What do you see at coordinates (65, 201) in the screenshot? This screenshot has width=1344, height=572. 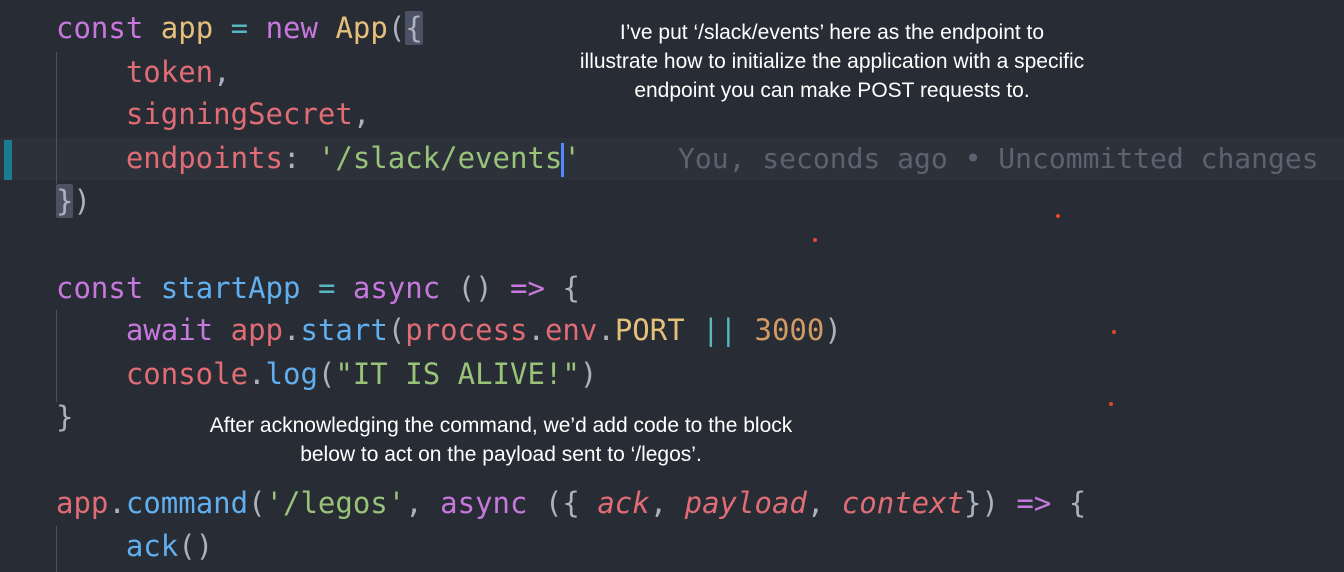 I see `matched-bracket: }` at bounding box center [65, 201].